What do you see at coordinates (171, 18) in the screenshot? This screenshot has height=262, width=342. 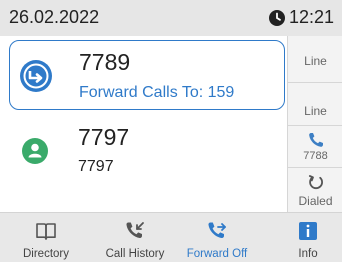 I see `status-bar: 26.02.2022 12:21` at bounding box center [171, 18].